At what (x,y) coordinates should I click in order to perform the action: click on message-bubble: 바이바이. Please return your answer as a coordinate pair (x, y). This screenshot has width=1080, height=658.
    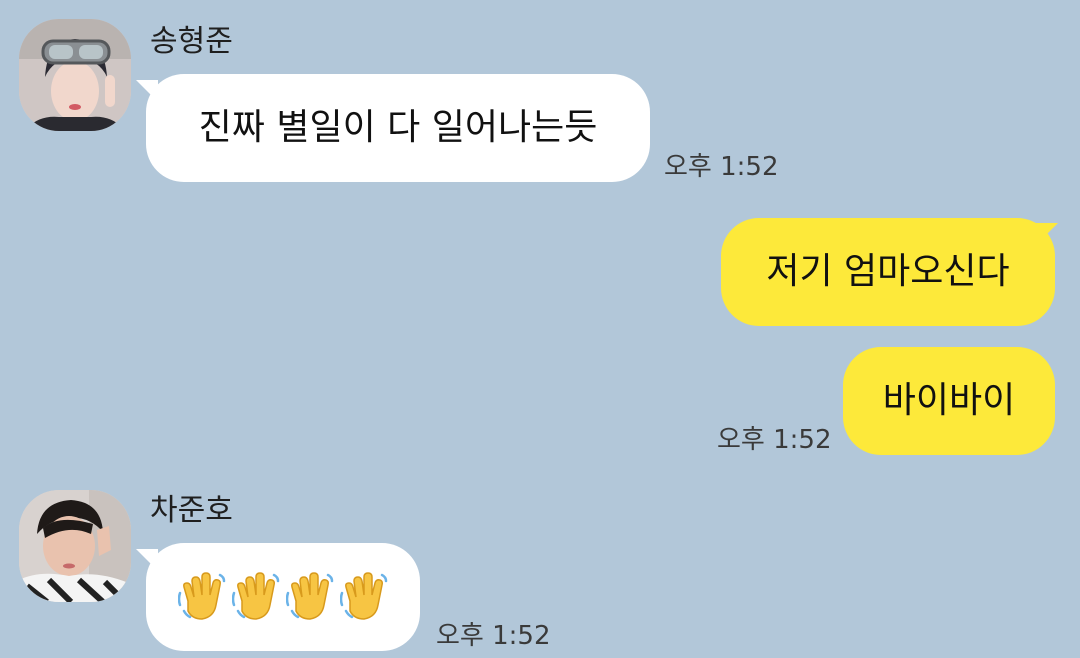
    Looking at the image, I should click on (949, 401).